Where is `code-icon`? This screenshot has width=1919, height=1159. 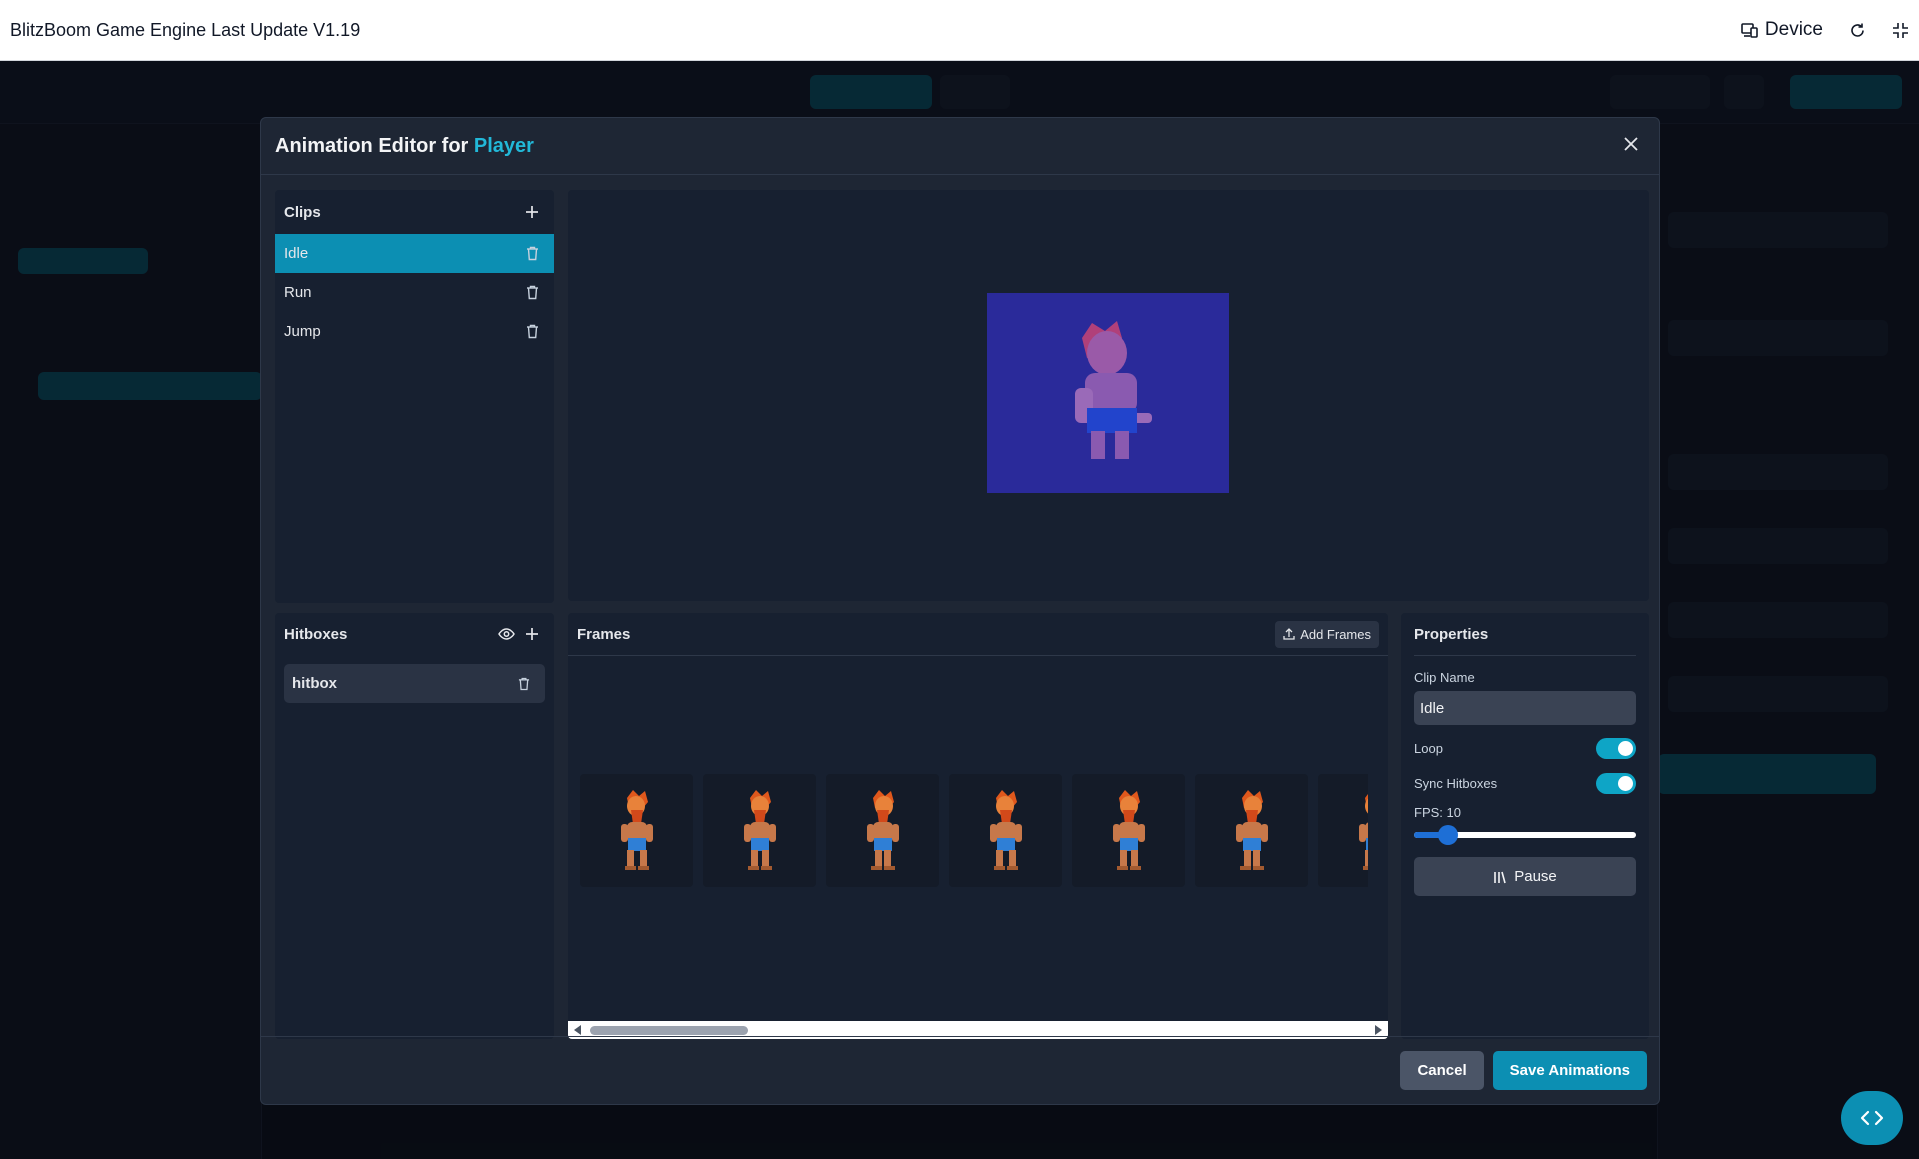 code-icon is located at coordinates (1872, 1118).